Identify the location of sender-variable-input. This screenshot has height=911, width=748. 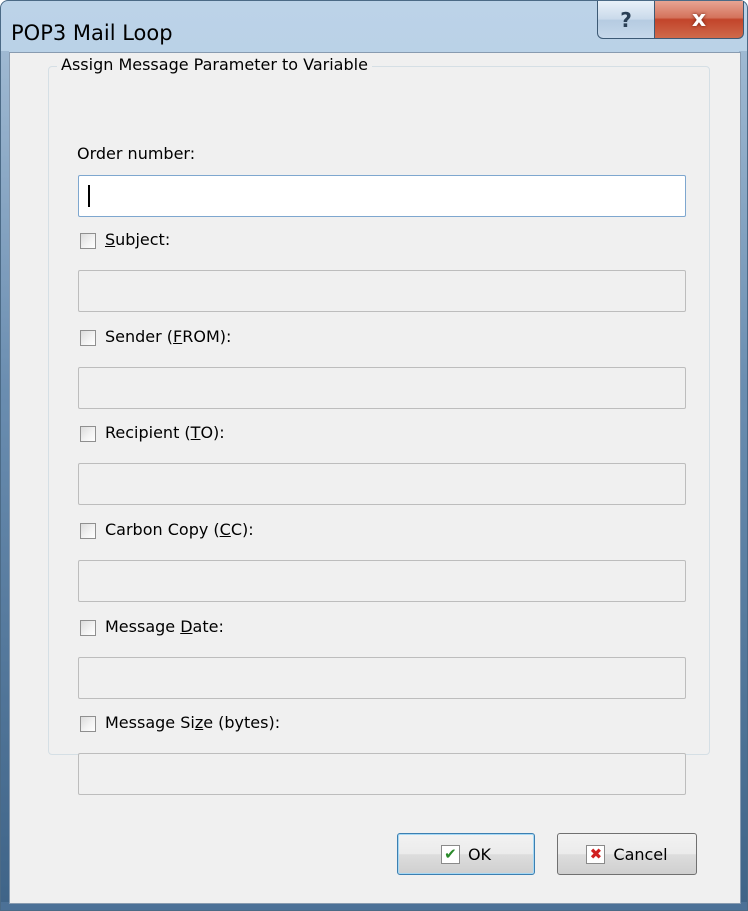
(382, 388).